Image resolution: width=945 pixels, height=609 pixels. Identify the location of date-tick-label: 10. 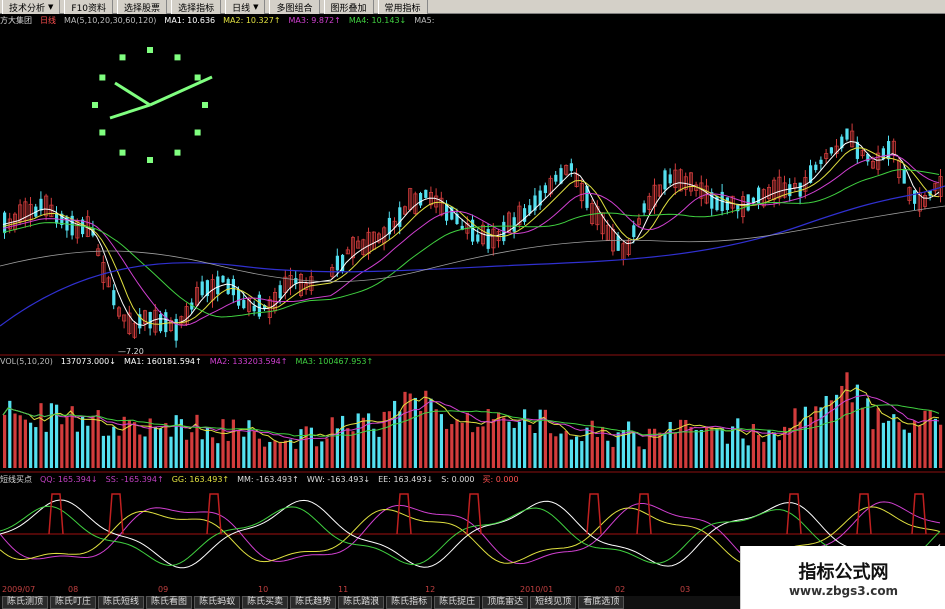
(263, 589).